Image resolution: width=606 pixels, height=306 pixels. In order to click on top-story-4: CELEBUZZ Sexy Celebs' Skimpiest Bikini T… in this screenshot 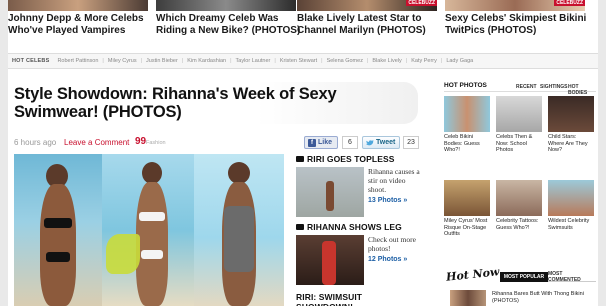, I will do `click(515, 25)`.